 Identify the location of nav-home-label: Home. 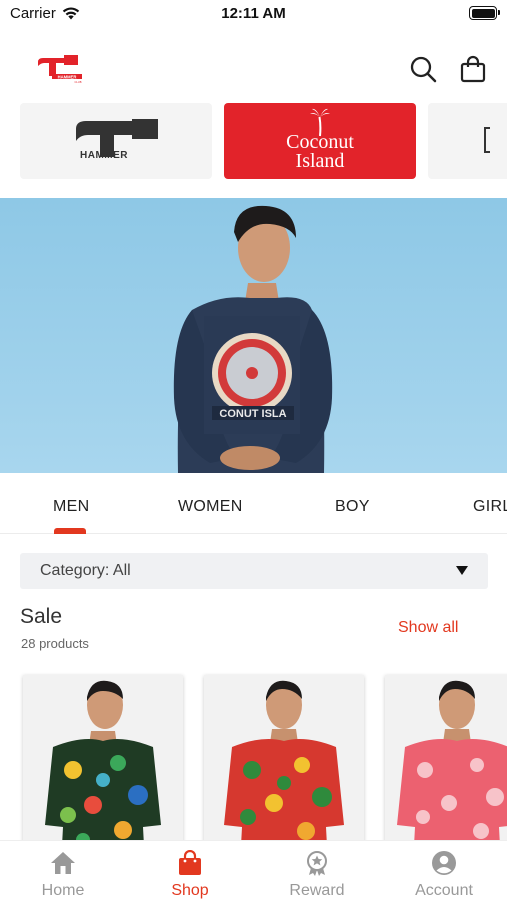
(63, 890).